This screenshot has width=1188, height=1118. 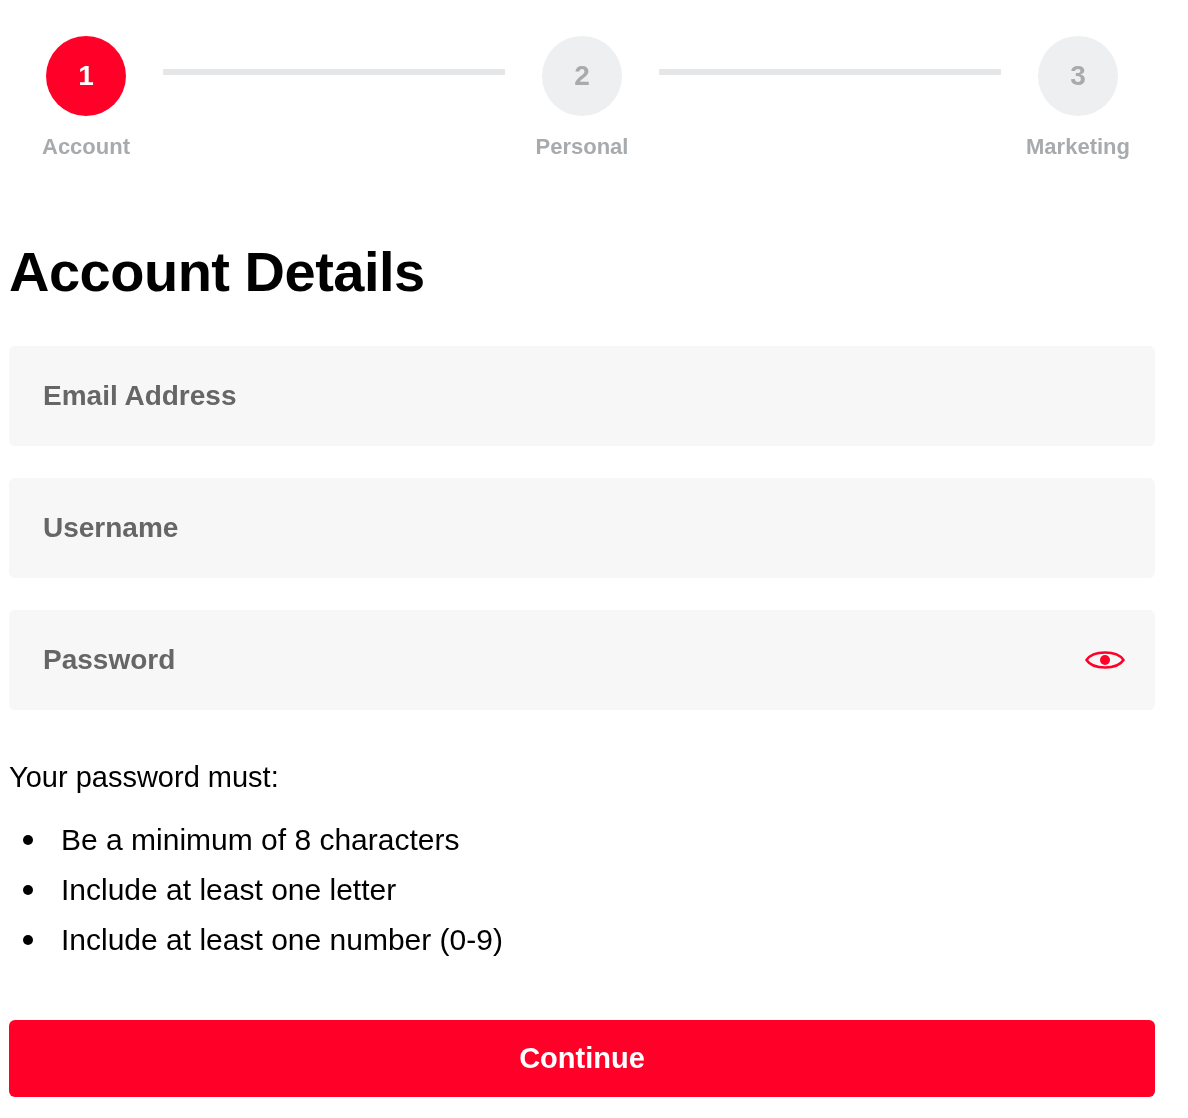 I want to click on input-field: Username, so click(x=582, y=528).